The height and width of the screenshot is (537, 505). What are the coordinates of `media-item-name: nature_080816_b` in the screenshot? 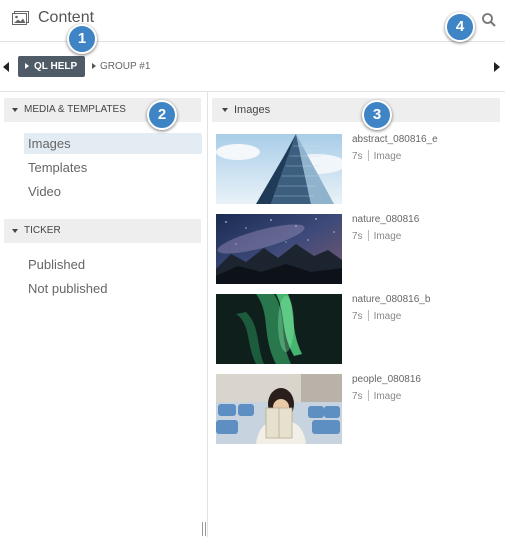 It's located at (391, 299).